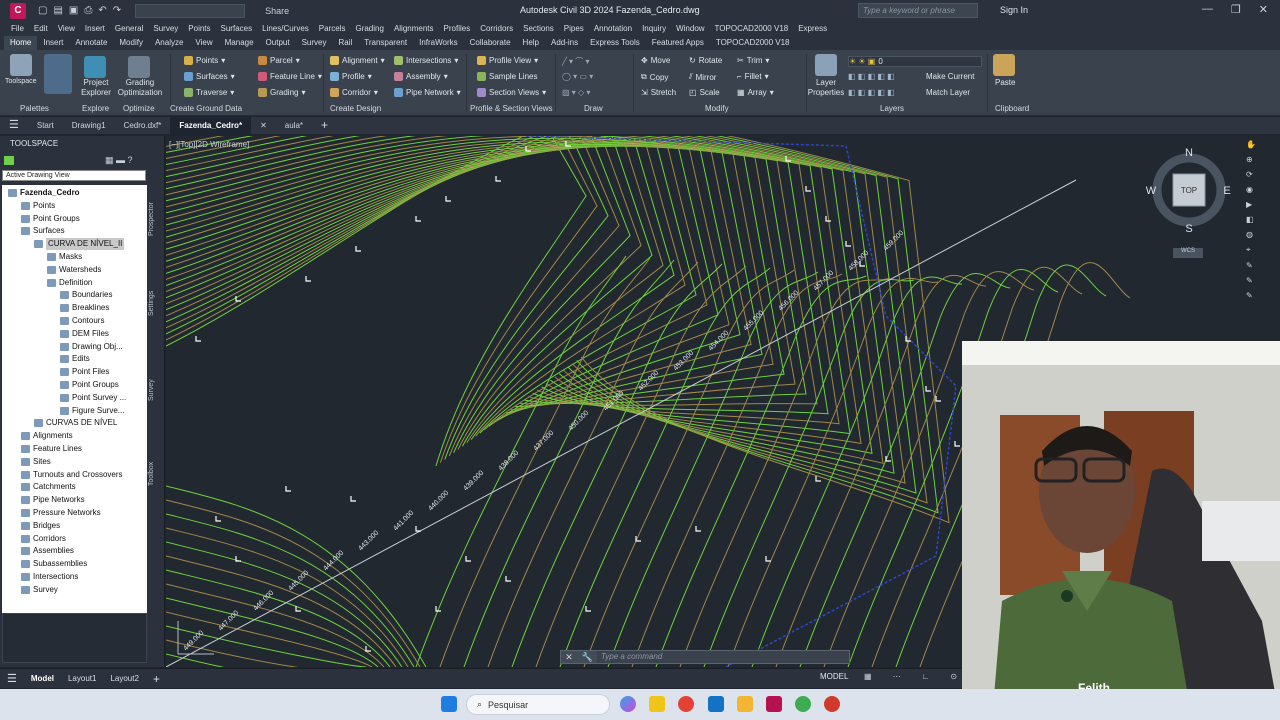 The width and height of the screenshot is (1280, 720). Describe the element at coordinates (169, 43) in the screenshot. I see `ribbon-tab: Analyze` at that location.